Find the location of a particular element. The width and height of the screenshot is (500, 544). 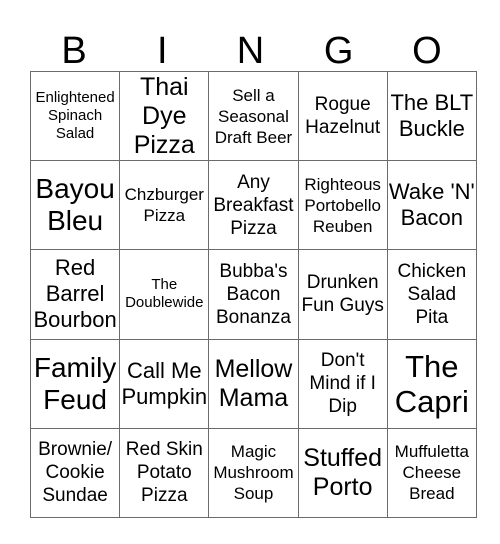

bingo-cell-label: Righteous Portobello Reuben is located at coordinates (342, 205).